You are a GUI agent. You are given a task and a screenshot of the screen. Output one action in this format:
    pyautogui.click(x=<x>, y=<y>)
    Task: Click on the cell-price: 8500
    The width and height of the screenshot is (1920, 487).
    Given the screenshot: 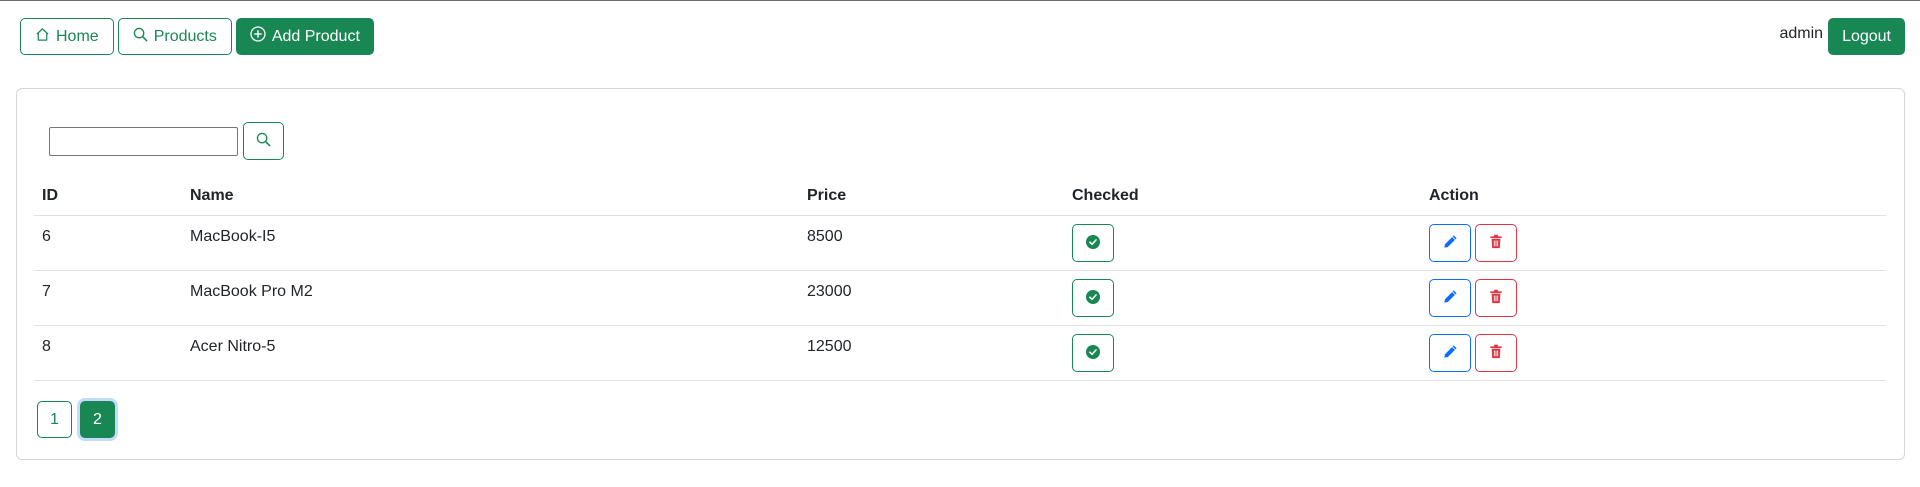 What is the action you would take?
    pyautogui.click(x=825, y=236)
    